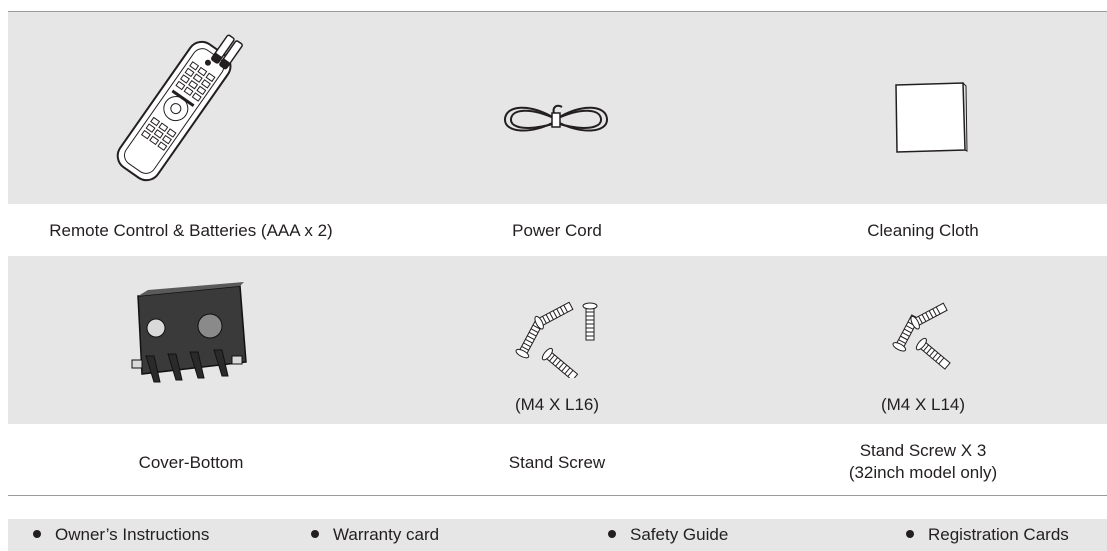 This screenshot has height=551, width=1107. I want to click on stand-screw-x3-icon, so click(921, 336).